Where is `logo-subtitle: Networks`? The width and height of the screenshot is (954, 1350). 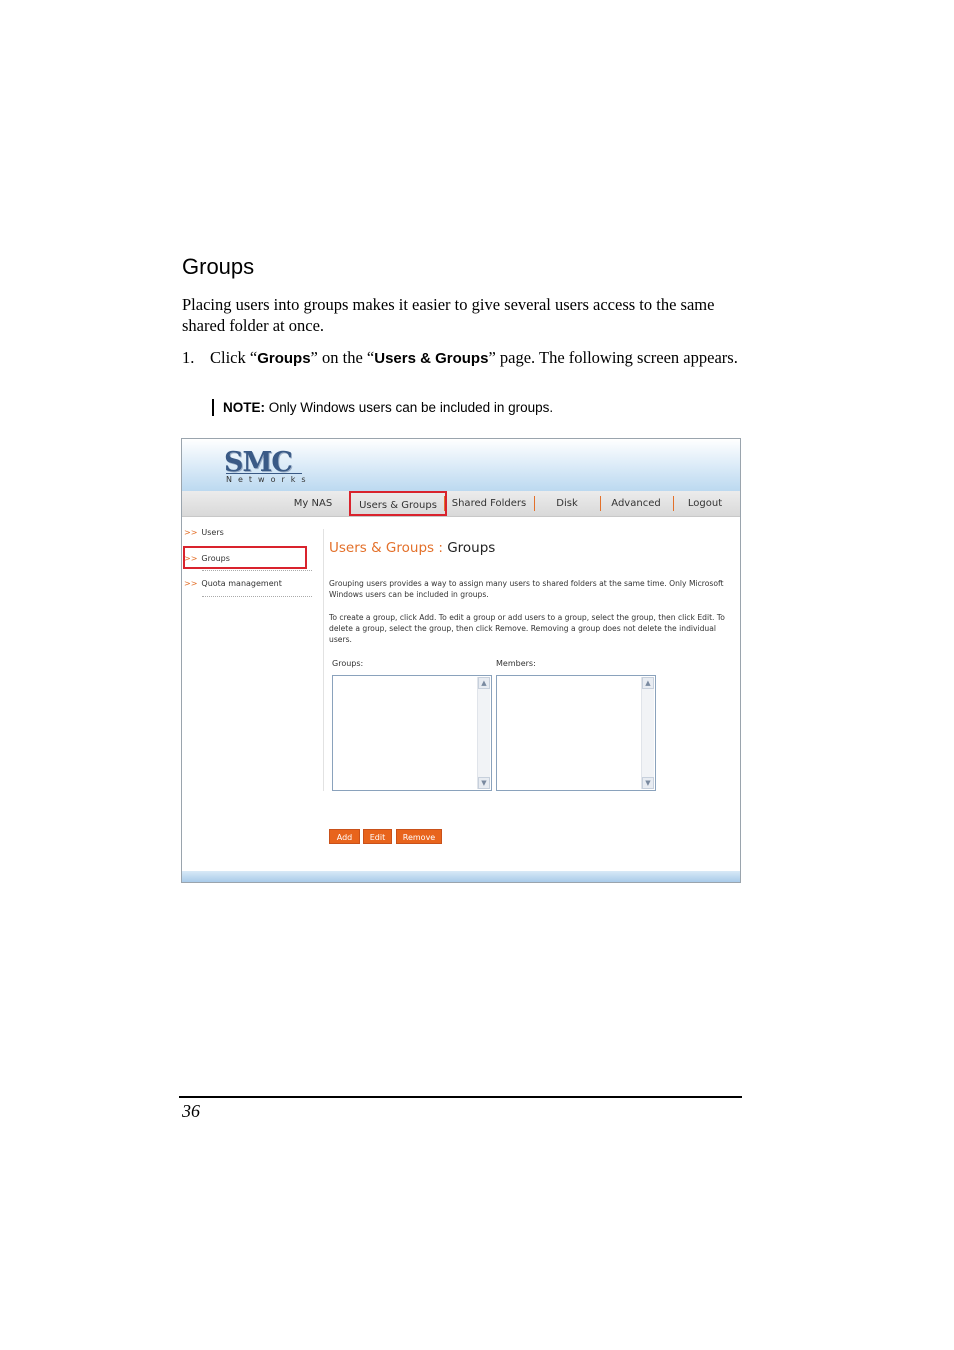 logo-subtitle: Networks is located at coordinates (269, 479).